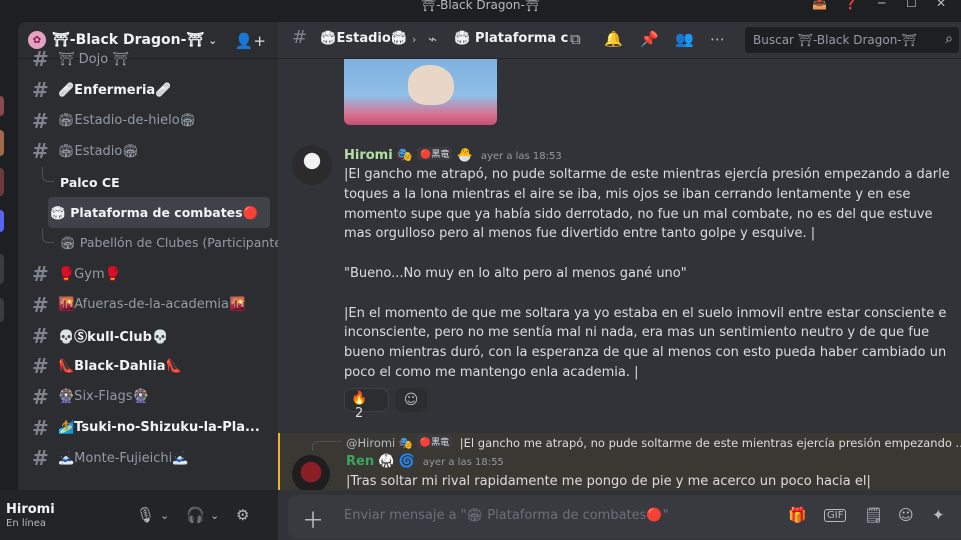 This screenshot has width=961, height=540. What do you see at coordinates (127, 121) in the screenshot?
I see `channel-label: 🏟Estadio-de-hielo🏟` at bounding box center [127, 121].